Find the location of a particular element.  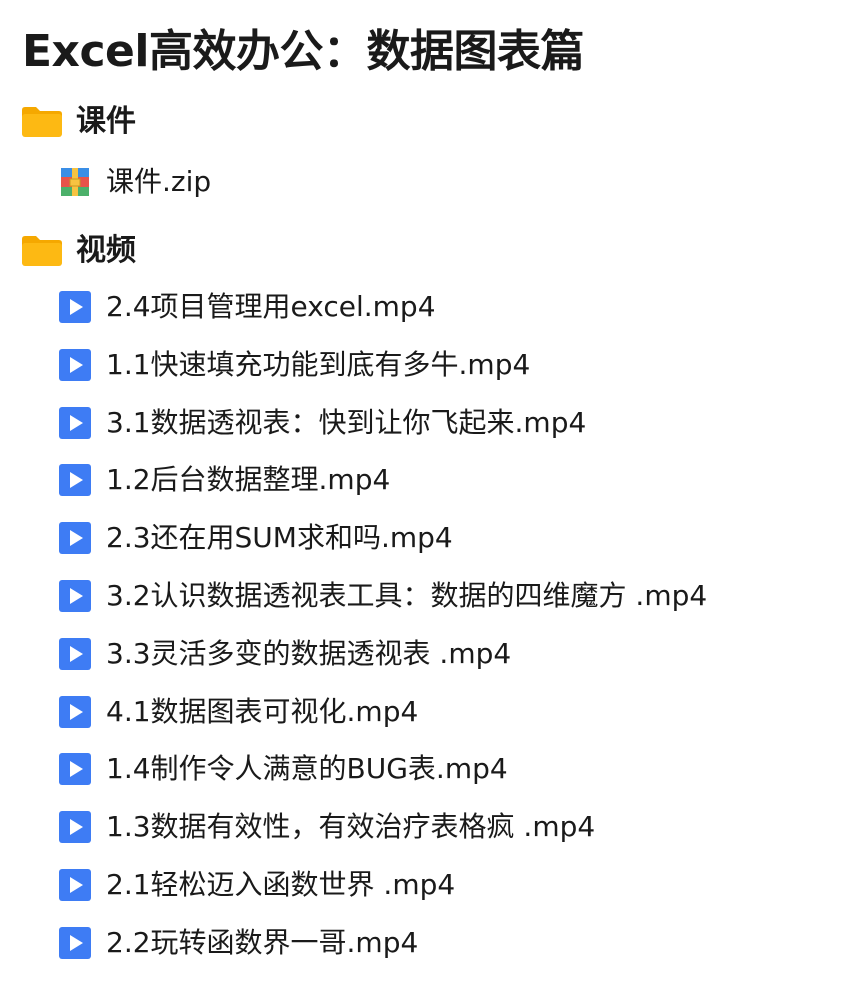

file-row-video: 3.2认识数据透视表工具：数据的四维魔方 .mp4 is located at coordinates (383, 596).